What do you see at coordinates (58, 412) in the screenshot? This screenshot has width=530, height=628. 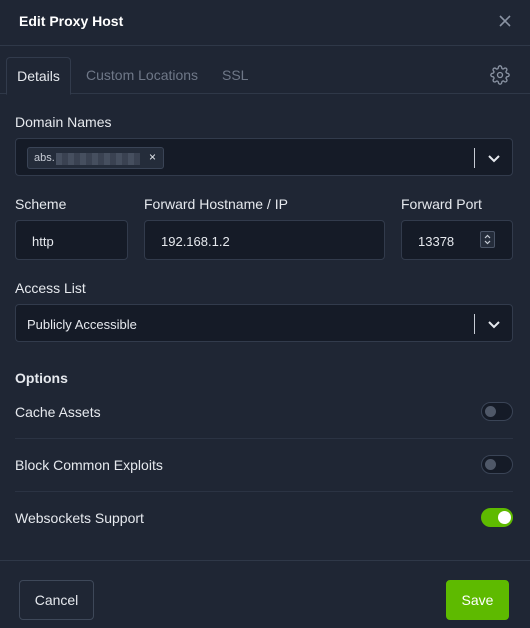 I see `cache-assets-label: Cache Assets` at bounding box center [58, 412].